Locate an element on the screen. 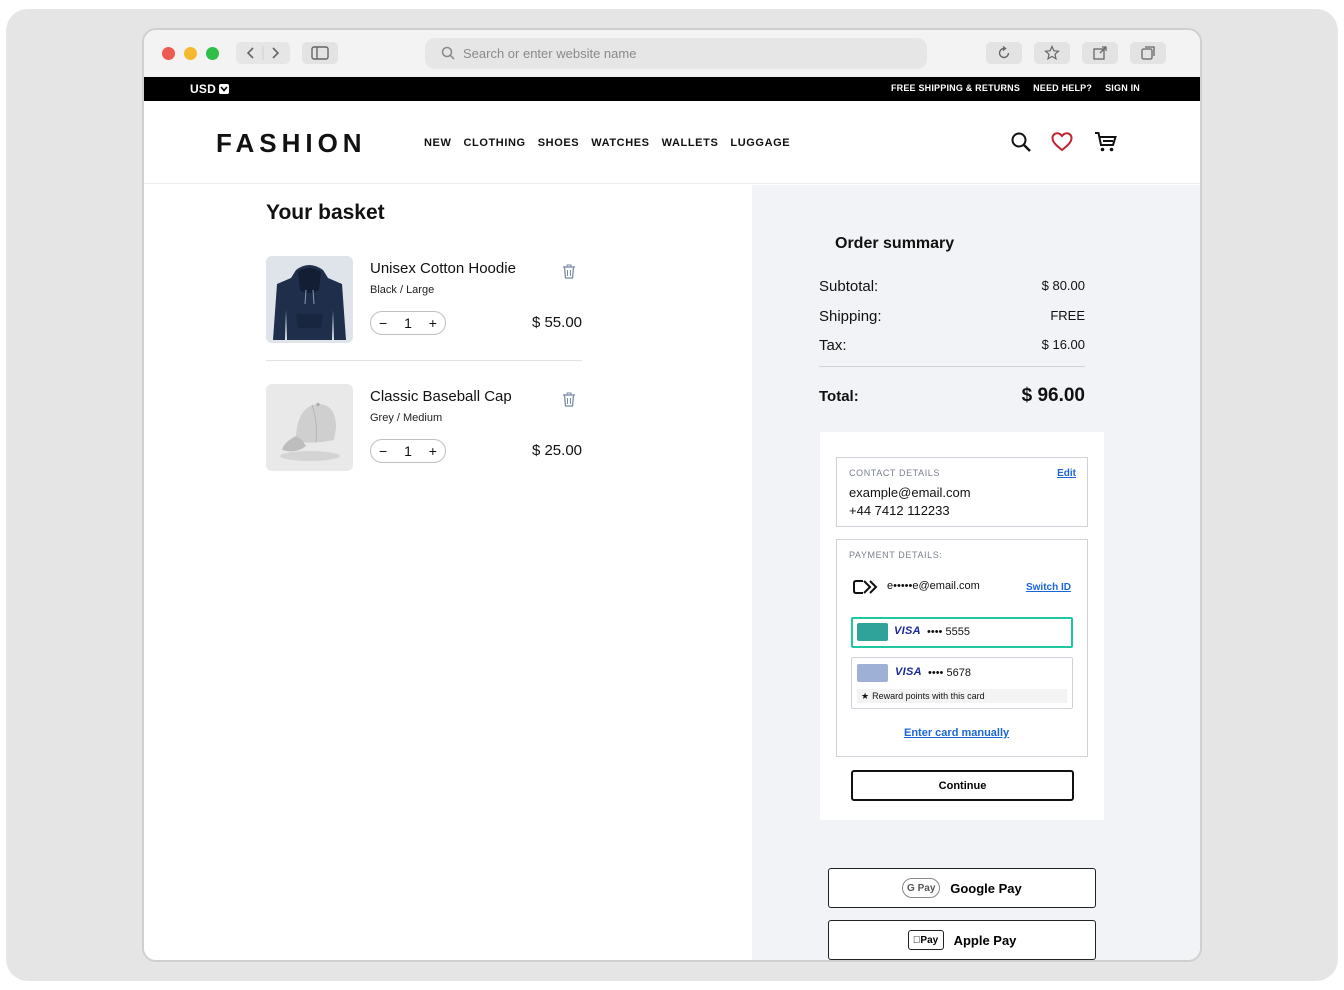 Image resolution: width=1344 pixels, height=990 pixels. reward-note: ★ Reward points with this card is located at coordinates (962, 696).